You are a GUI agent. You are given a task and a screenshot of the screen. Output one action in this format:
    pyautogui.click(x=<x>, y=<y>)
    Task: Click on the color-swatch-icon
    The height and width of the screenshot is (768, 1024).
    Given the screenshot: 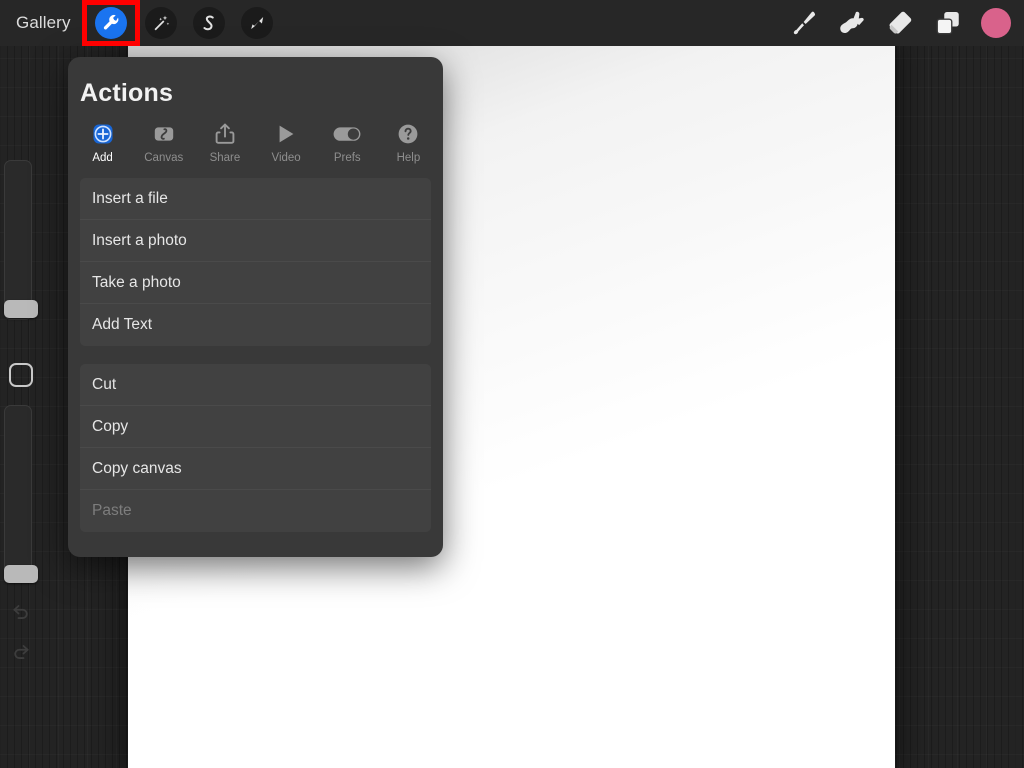 What is the action you would take?
    pyautogui.click(x=996, y=23)
    